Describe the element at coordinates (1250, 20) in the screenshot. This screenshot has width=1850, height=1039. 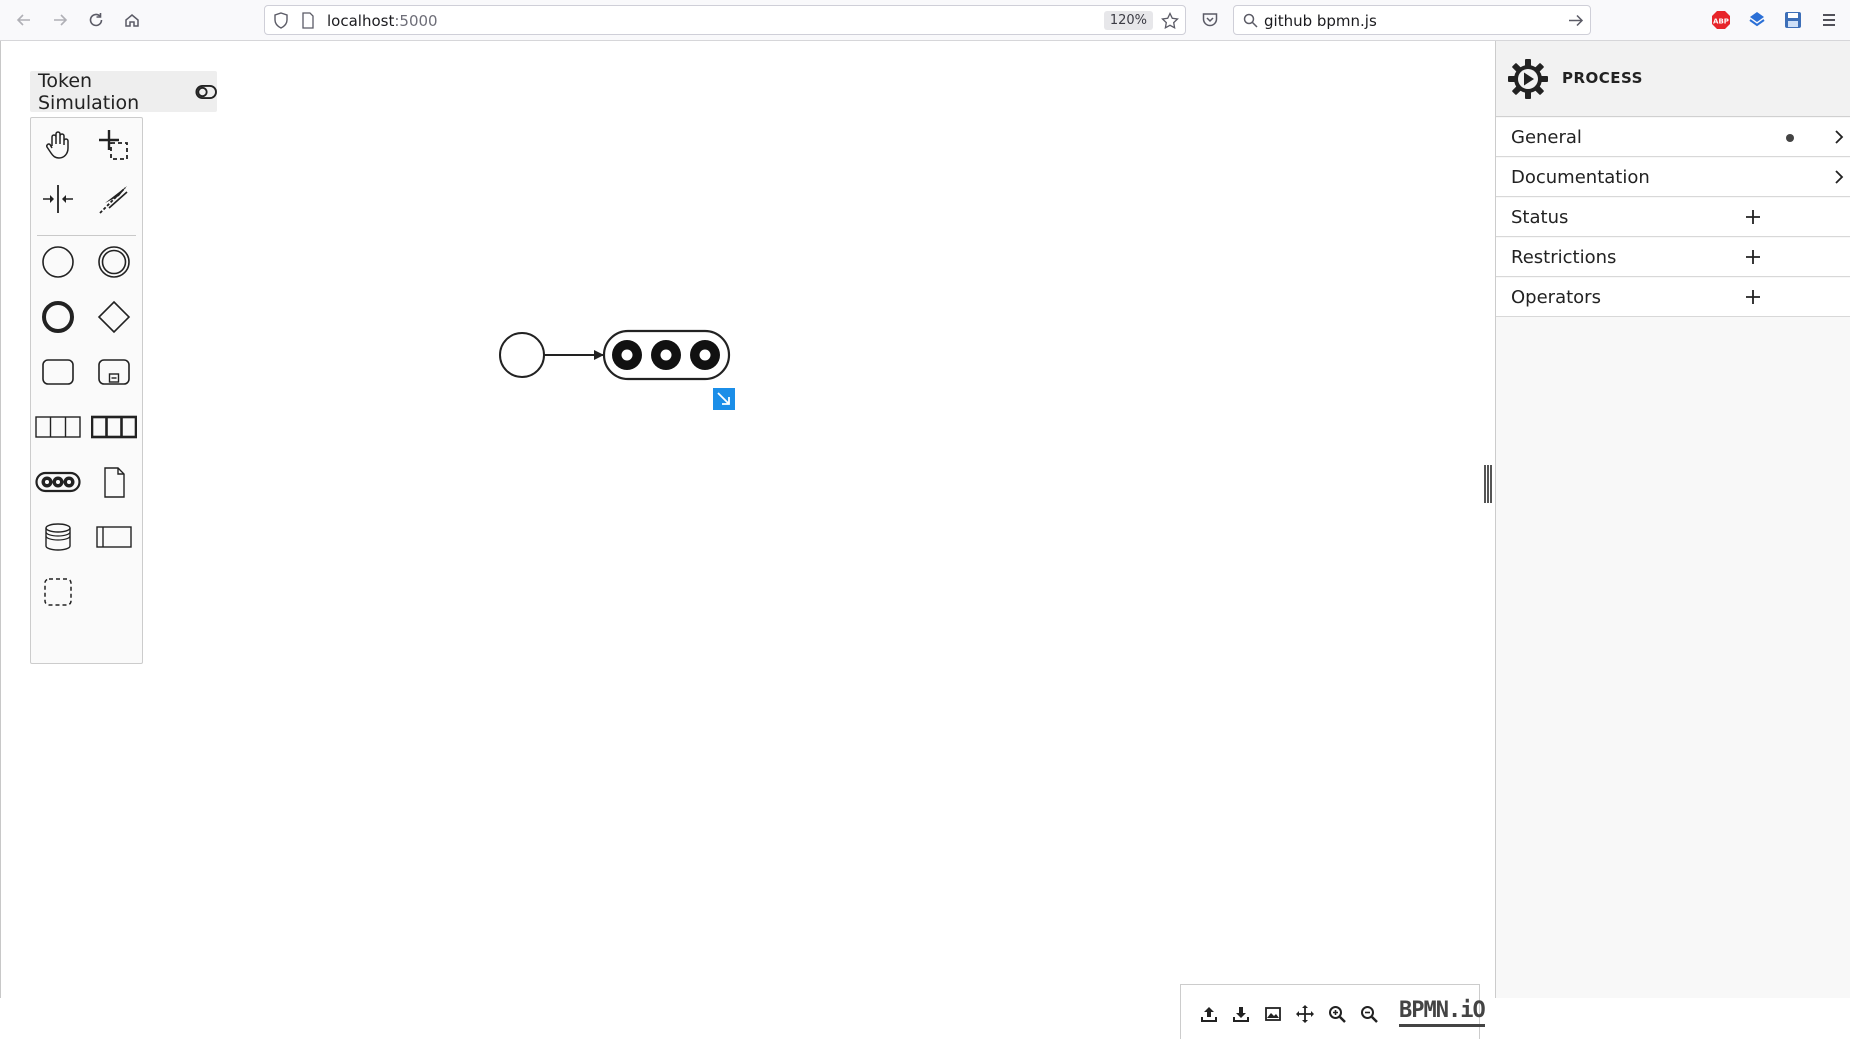
I see `search-icon` at that location.